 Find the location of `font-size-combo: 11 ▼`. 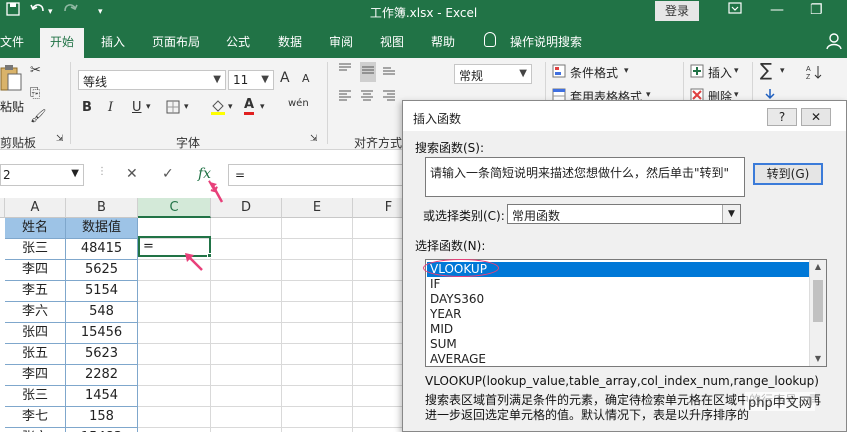

font-size-combo: 11 ▼ is located at coordinates (251, 80).